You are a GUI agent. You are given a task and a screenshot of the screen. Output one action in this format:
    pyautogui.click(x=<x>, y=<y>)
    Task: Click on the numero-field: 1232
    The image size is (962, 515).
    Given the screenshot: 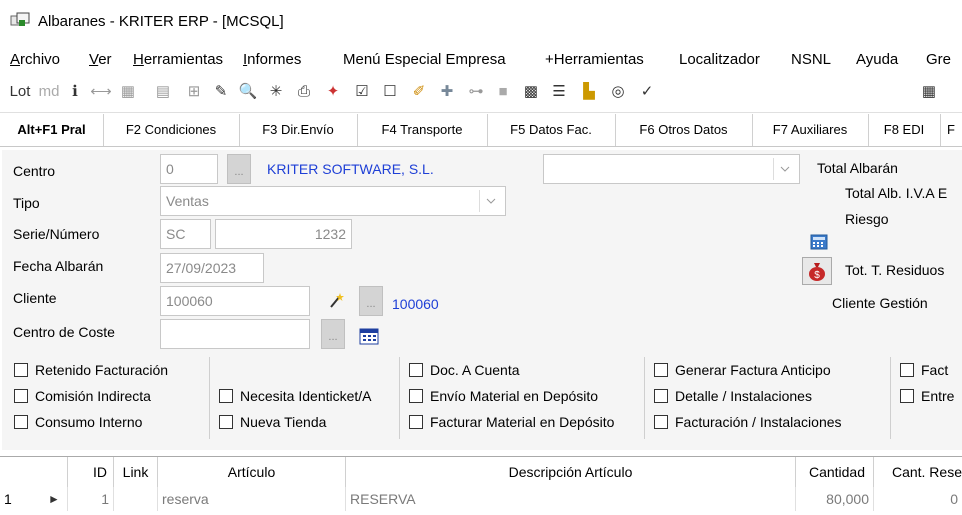 What is the action you would take?
    pyautogui.click(x=283, y=234)
    